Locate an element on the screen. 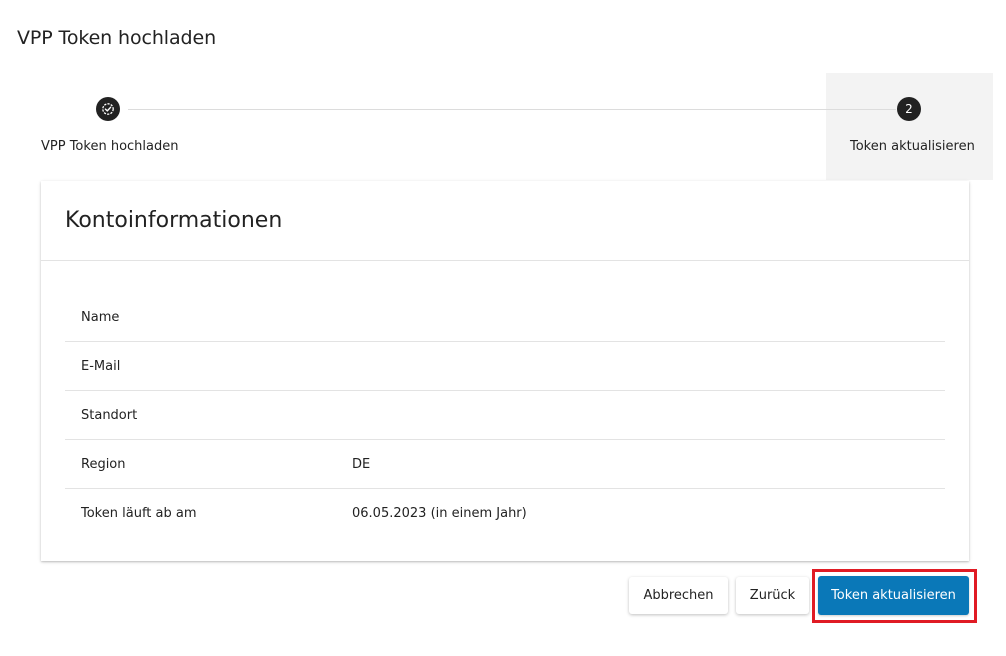 This screenshot has width=1006, height=656. info-row-name: Name is located at coordinates (505, 317).